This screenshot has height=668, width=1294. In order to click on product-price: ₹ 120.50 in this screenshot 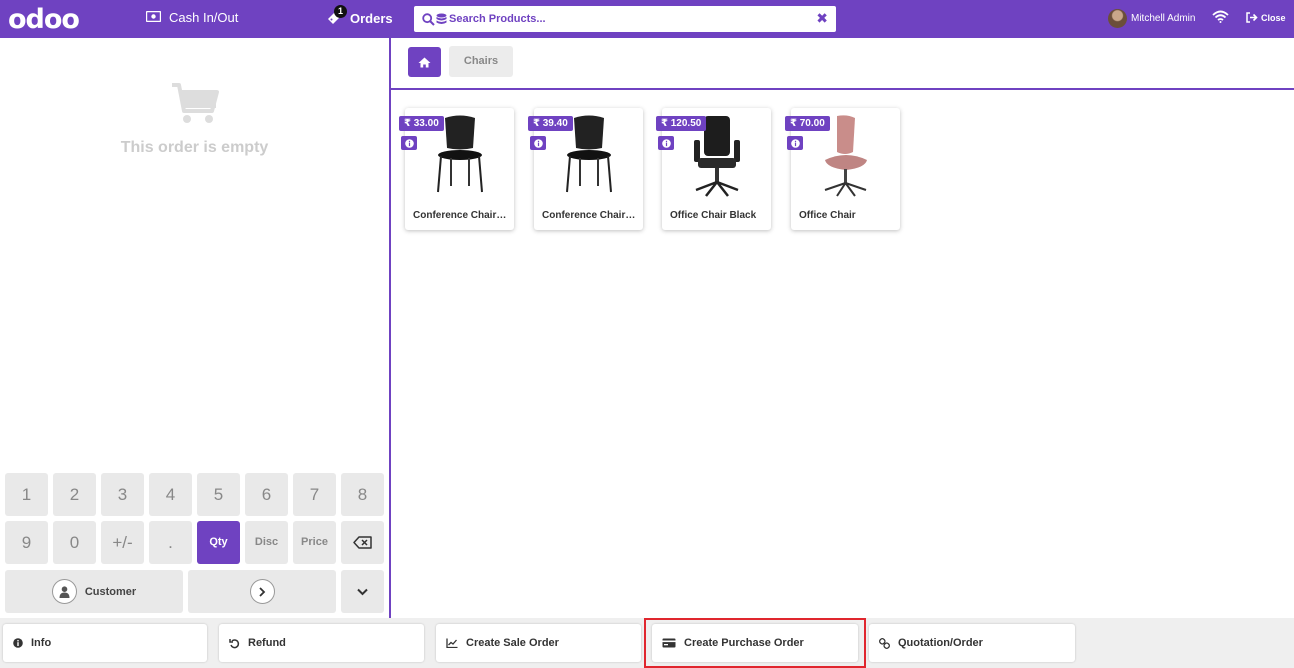, I will do `click(681, 123)`.